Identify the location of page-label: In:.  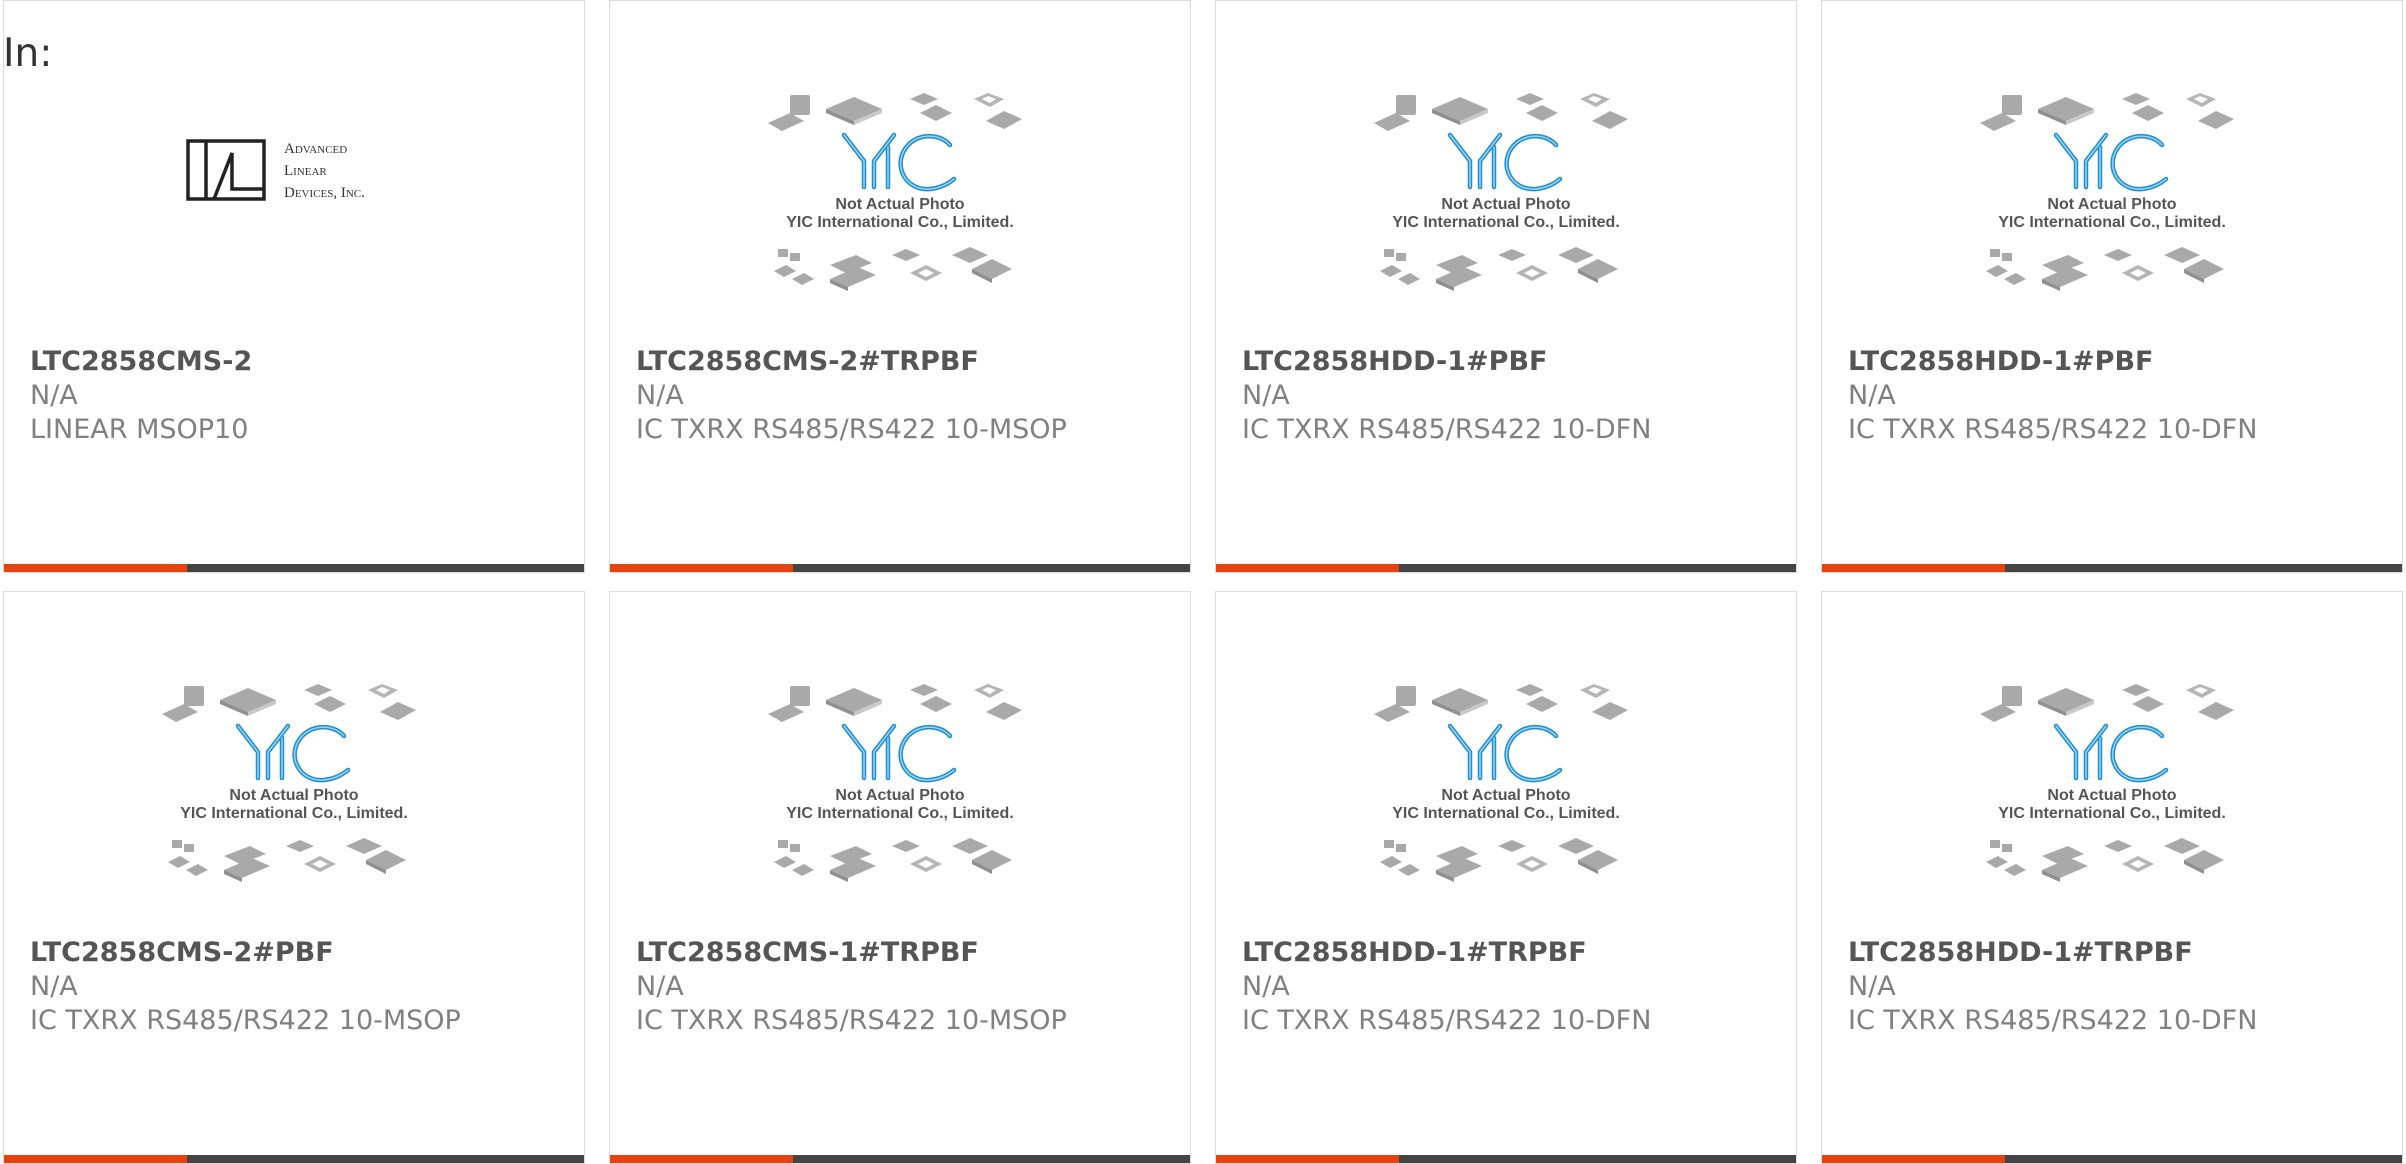
(28, 53).